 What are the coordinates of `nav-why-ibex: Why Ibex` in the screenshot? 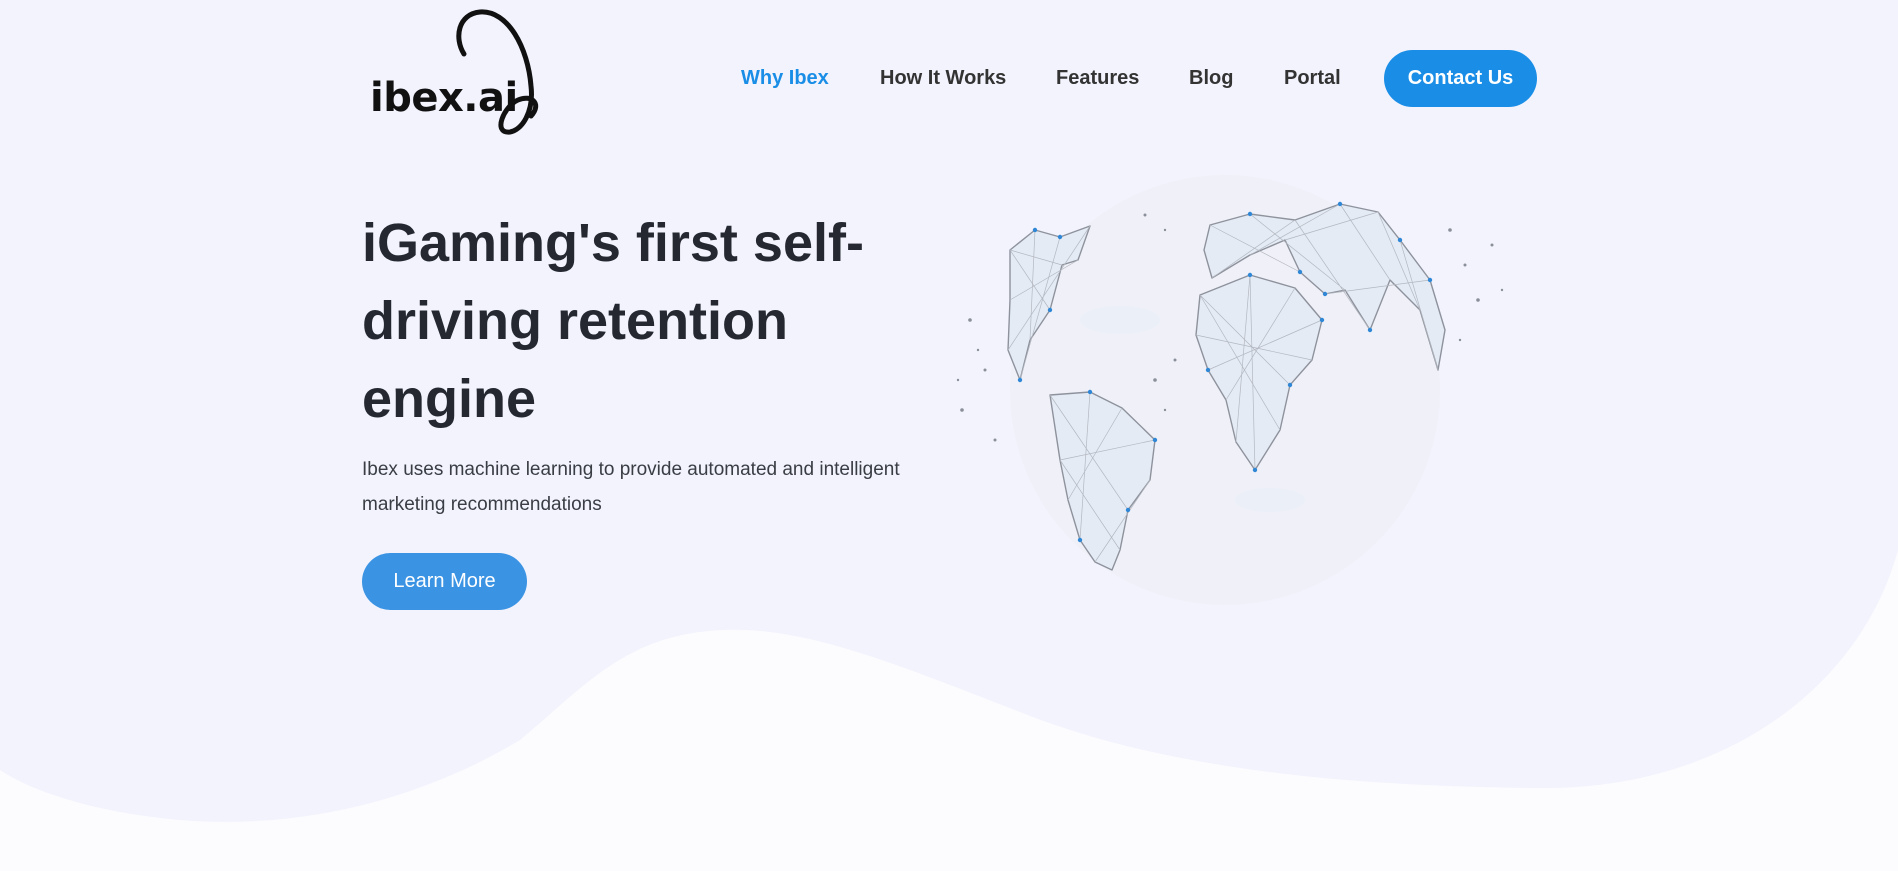 It's located at (785, 78).